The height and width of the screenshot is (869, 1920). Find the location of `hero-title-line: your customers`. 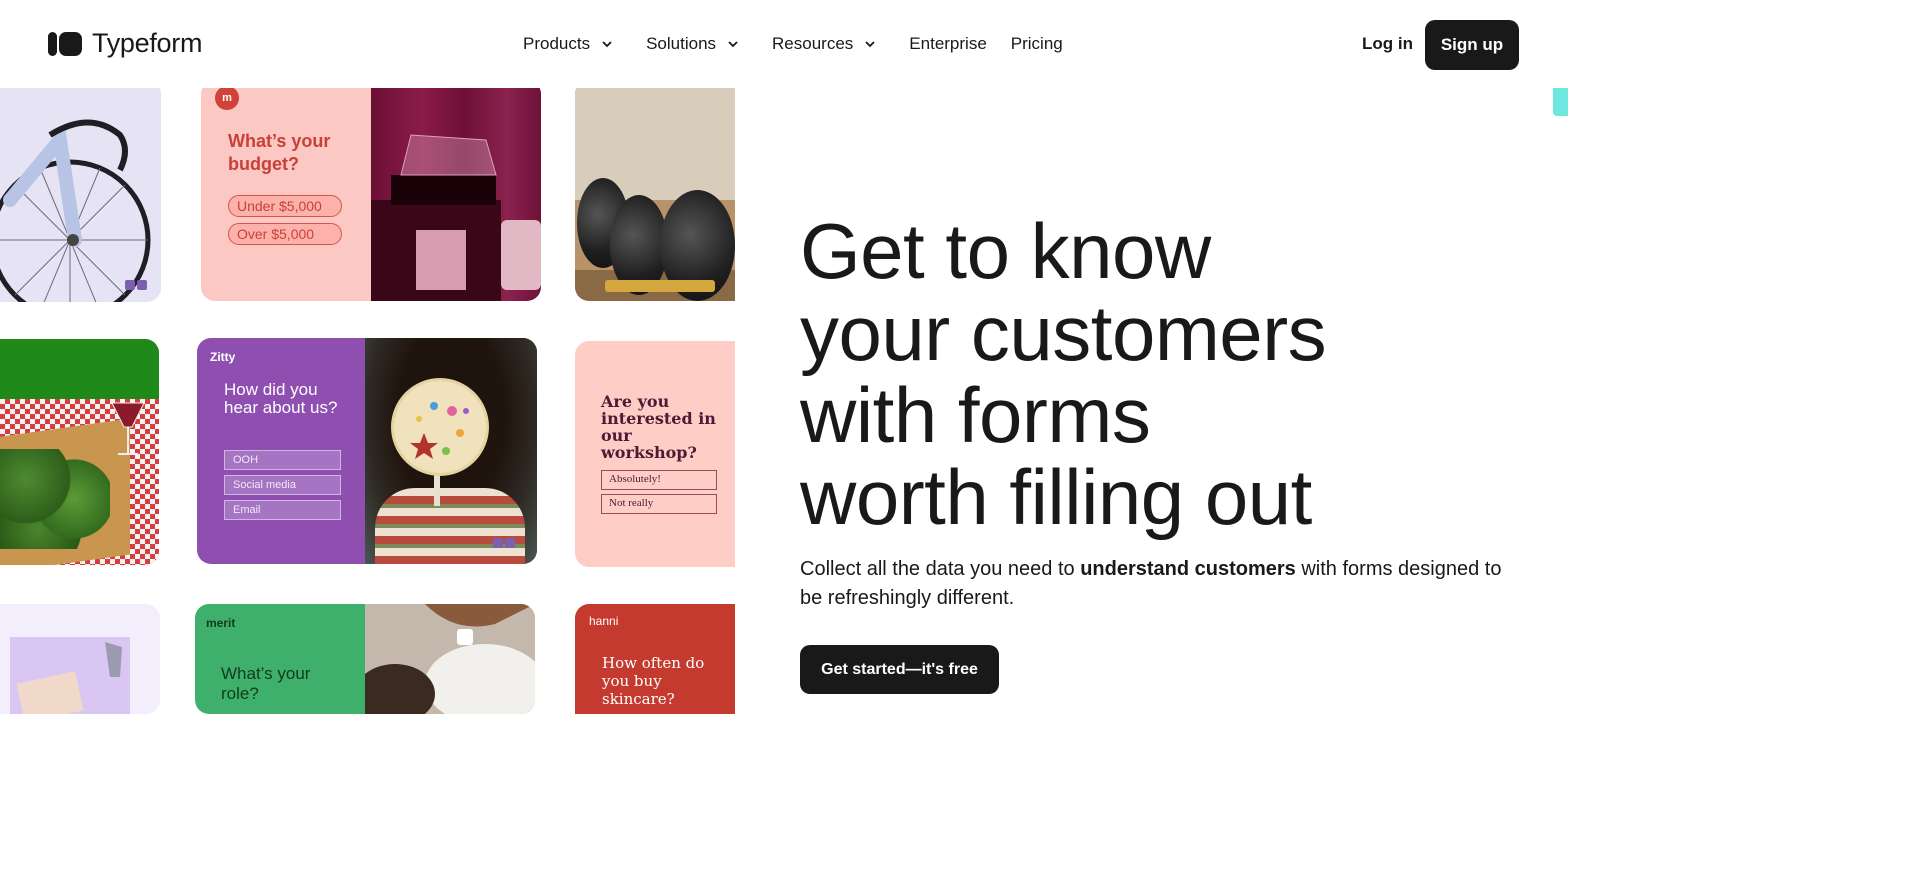

hero-title-line: your customers is located at coordinates (1063, 333).